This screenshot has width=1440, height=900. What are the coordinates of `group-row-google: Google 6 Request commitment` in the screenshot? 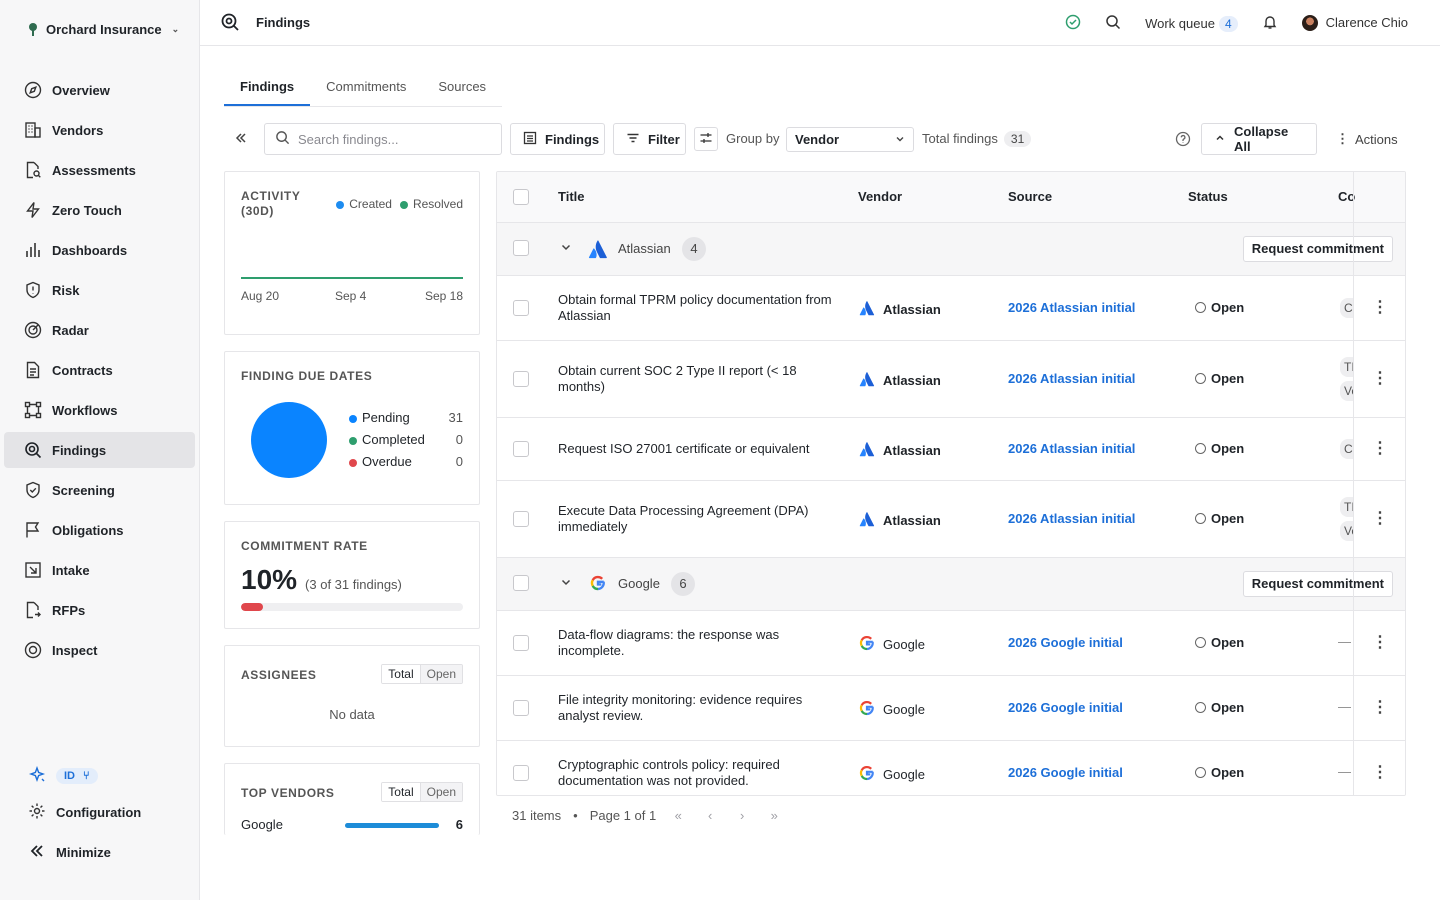 It's located at (951, 584).